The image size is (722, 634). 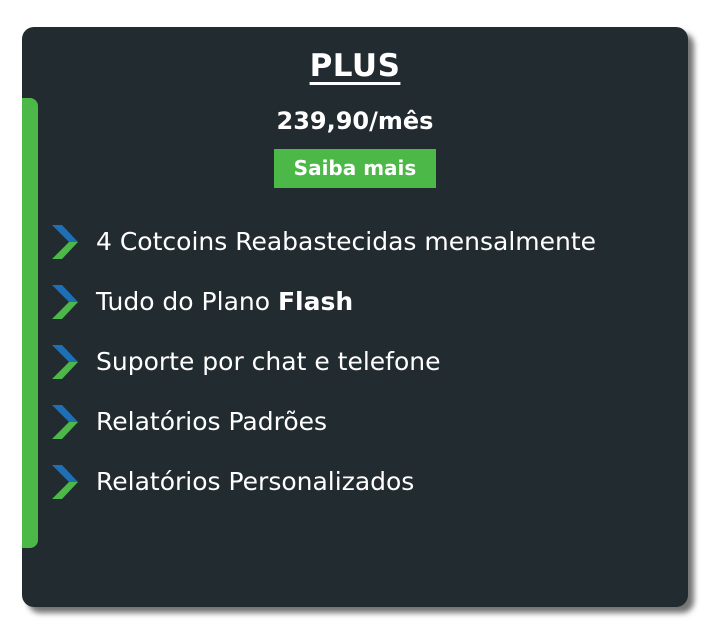 I want to click on feature-item: Tudo do Plano Flash, so click(x=324, y=302).